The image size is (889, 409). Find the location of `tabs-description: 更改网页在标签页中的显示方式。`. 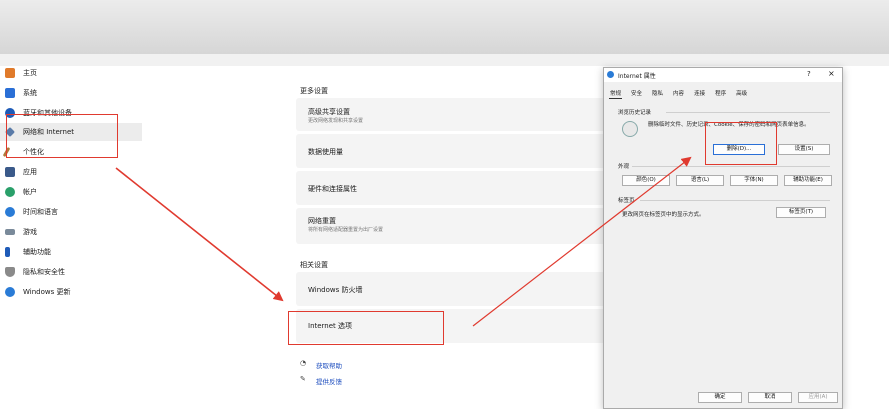

tabs-description: 更改网页在标签页中的显示方式。 is located at coordinates (663, 215).